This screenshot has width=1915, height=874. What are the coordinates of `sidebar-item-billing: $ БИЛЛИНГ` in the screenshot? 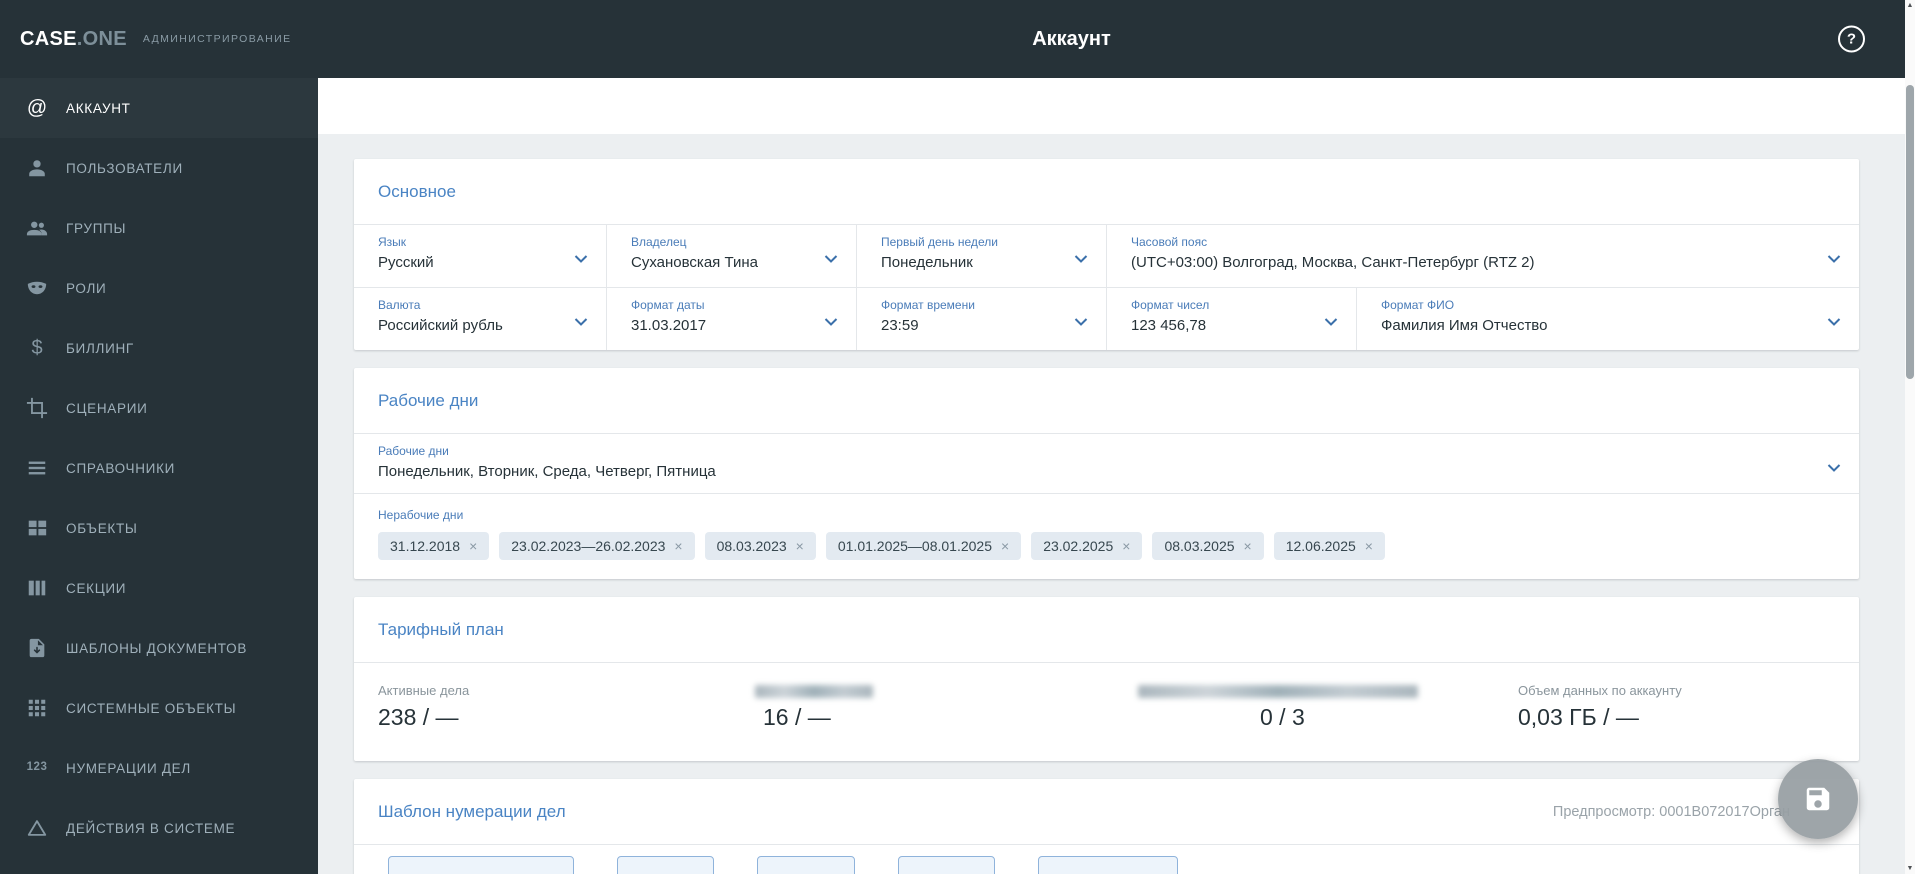 It's located at (159, 348).